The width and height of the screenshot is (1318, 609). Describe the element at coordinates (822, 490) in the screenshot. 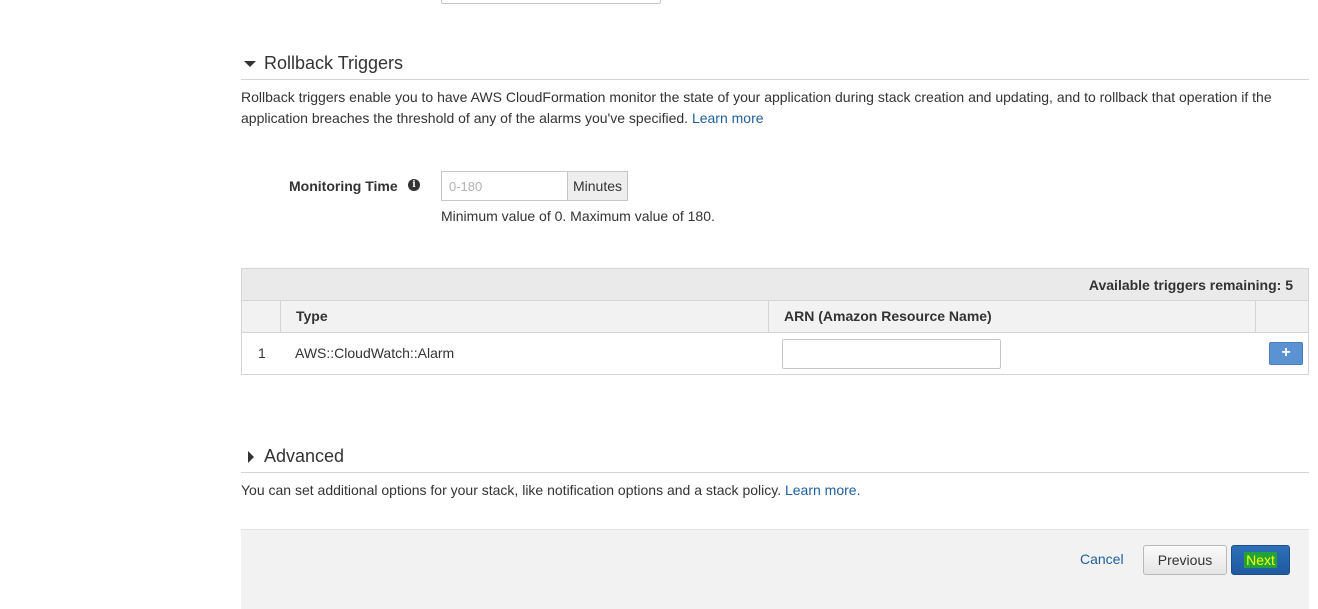

I see `advanced-learn-more-link: Learn more.` at that location.